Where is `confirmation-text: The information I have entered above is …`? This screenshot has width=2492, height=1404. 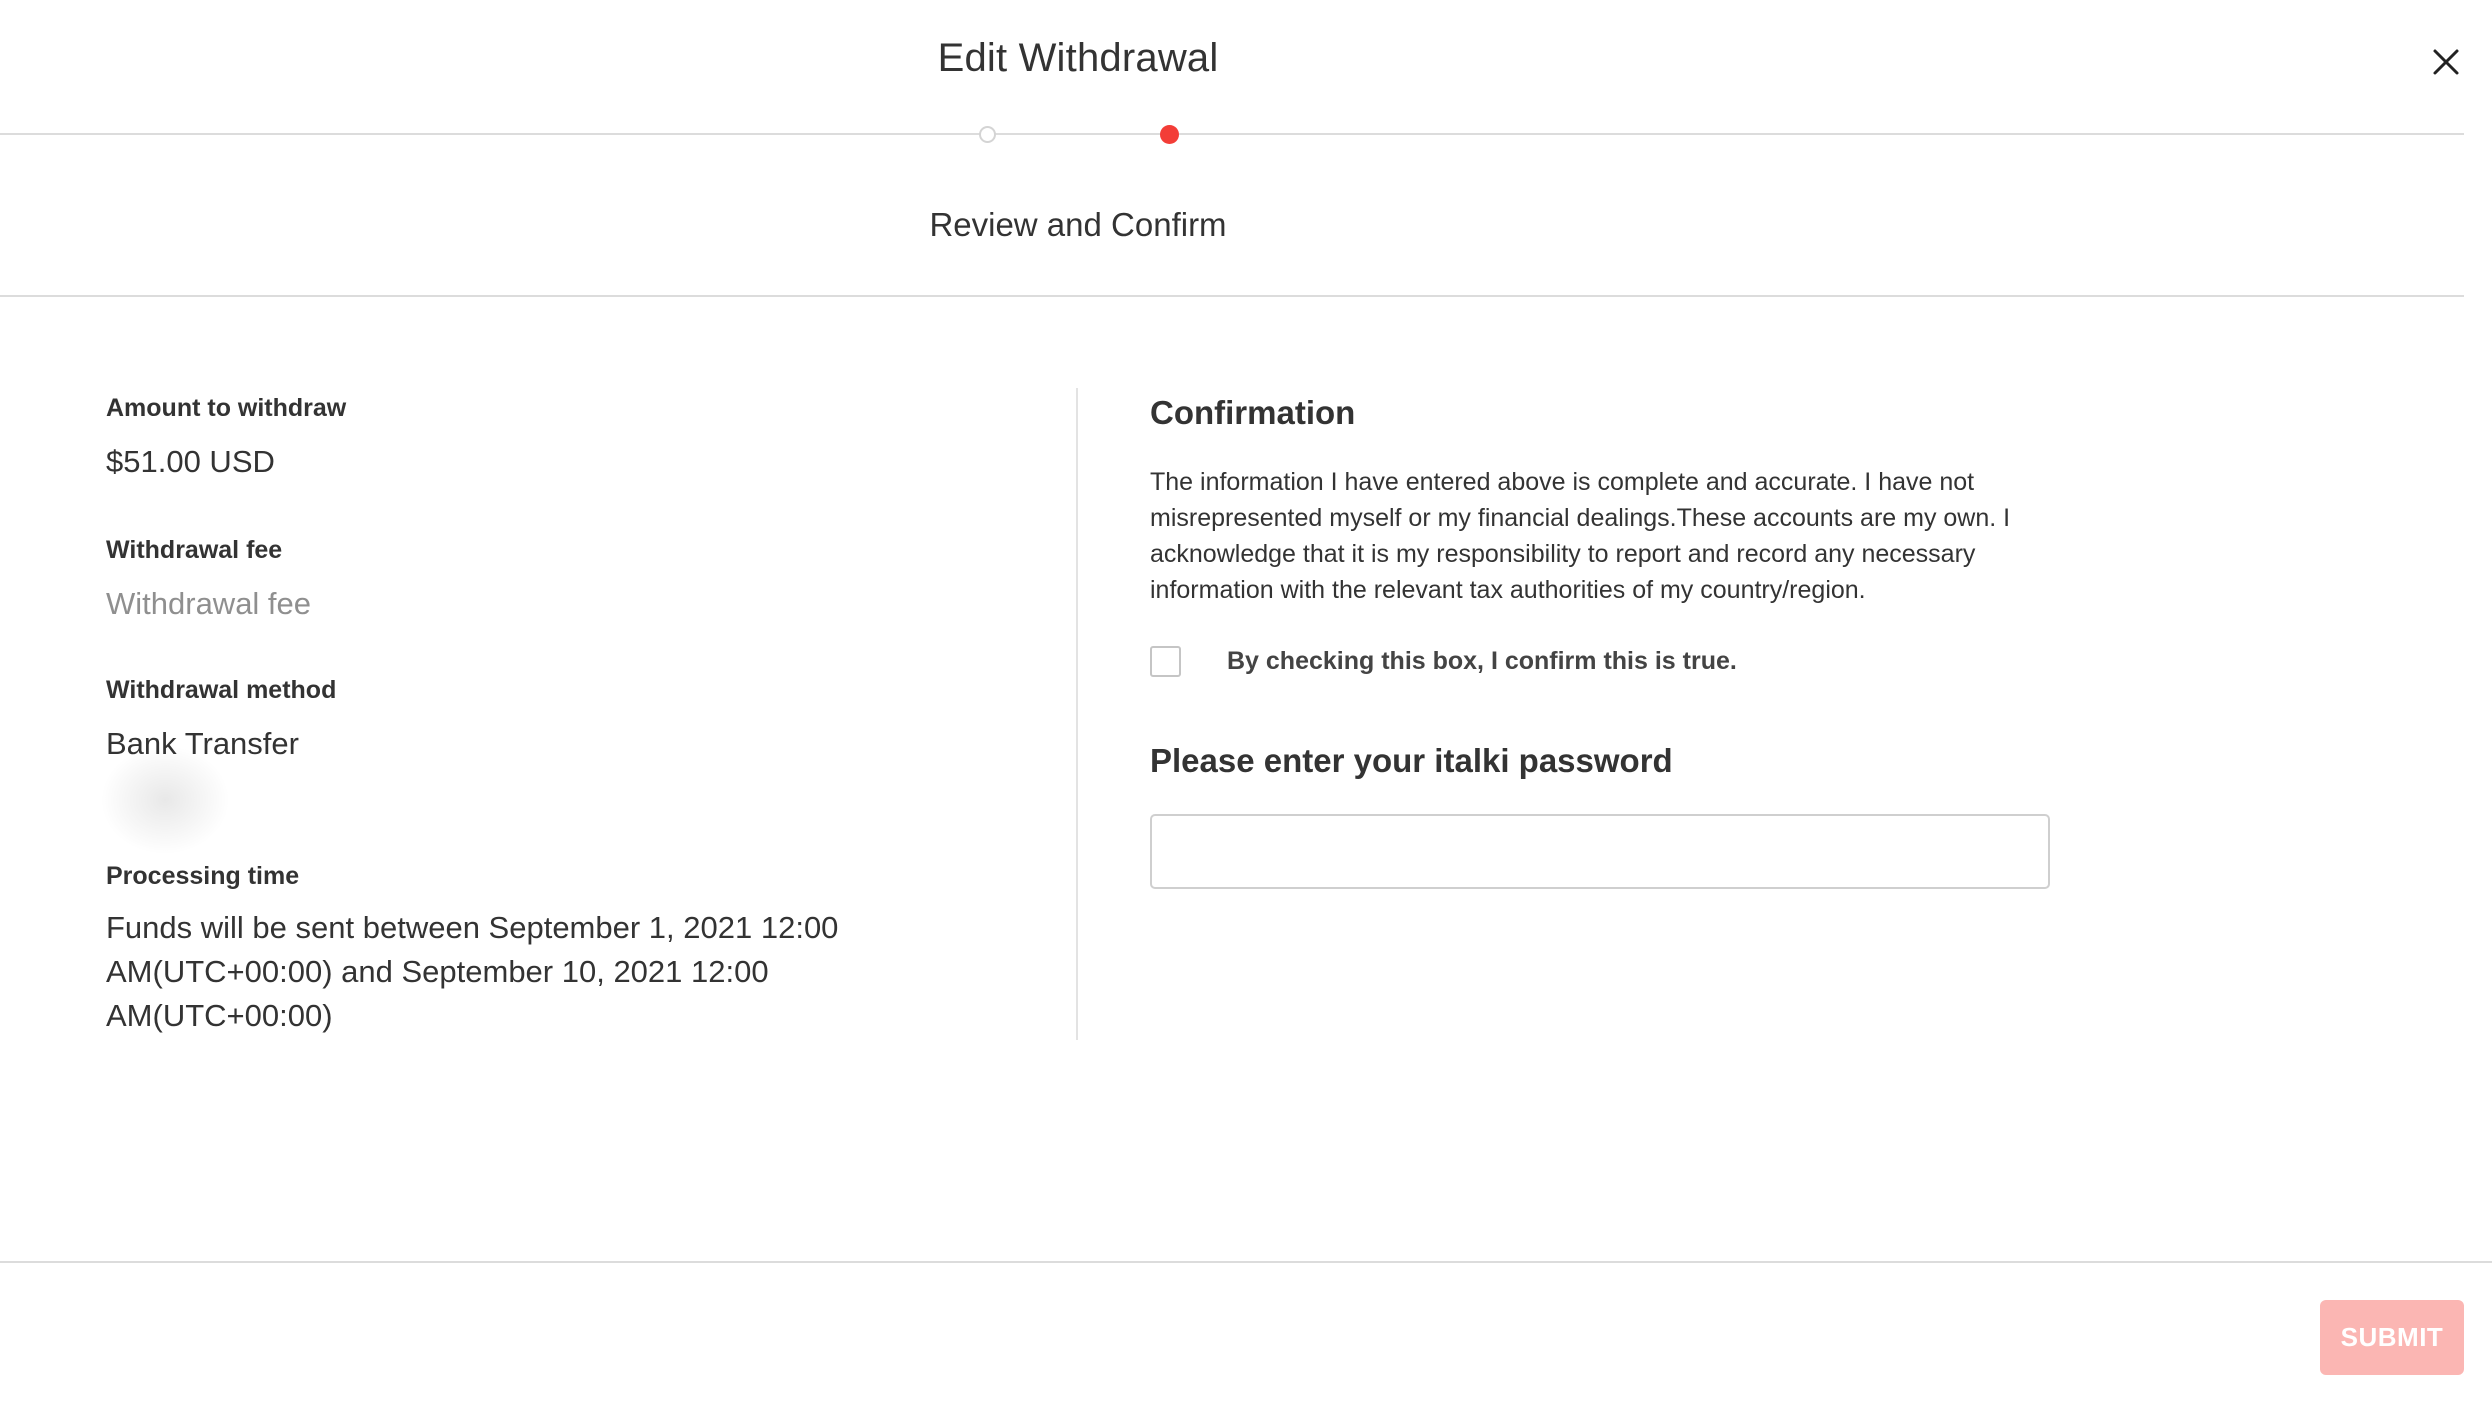
confirmation-text: The information I have entered above is … is located at coordinates (1580, 536).